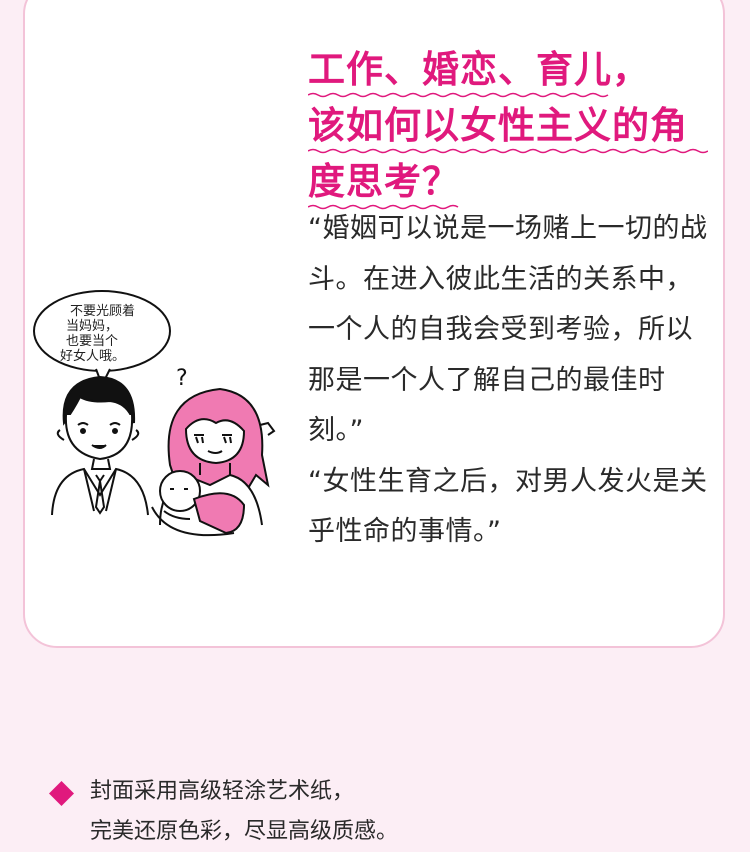  I want to click on man-figure, so click(100, 445).